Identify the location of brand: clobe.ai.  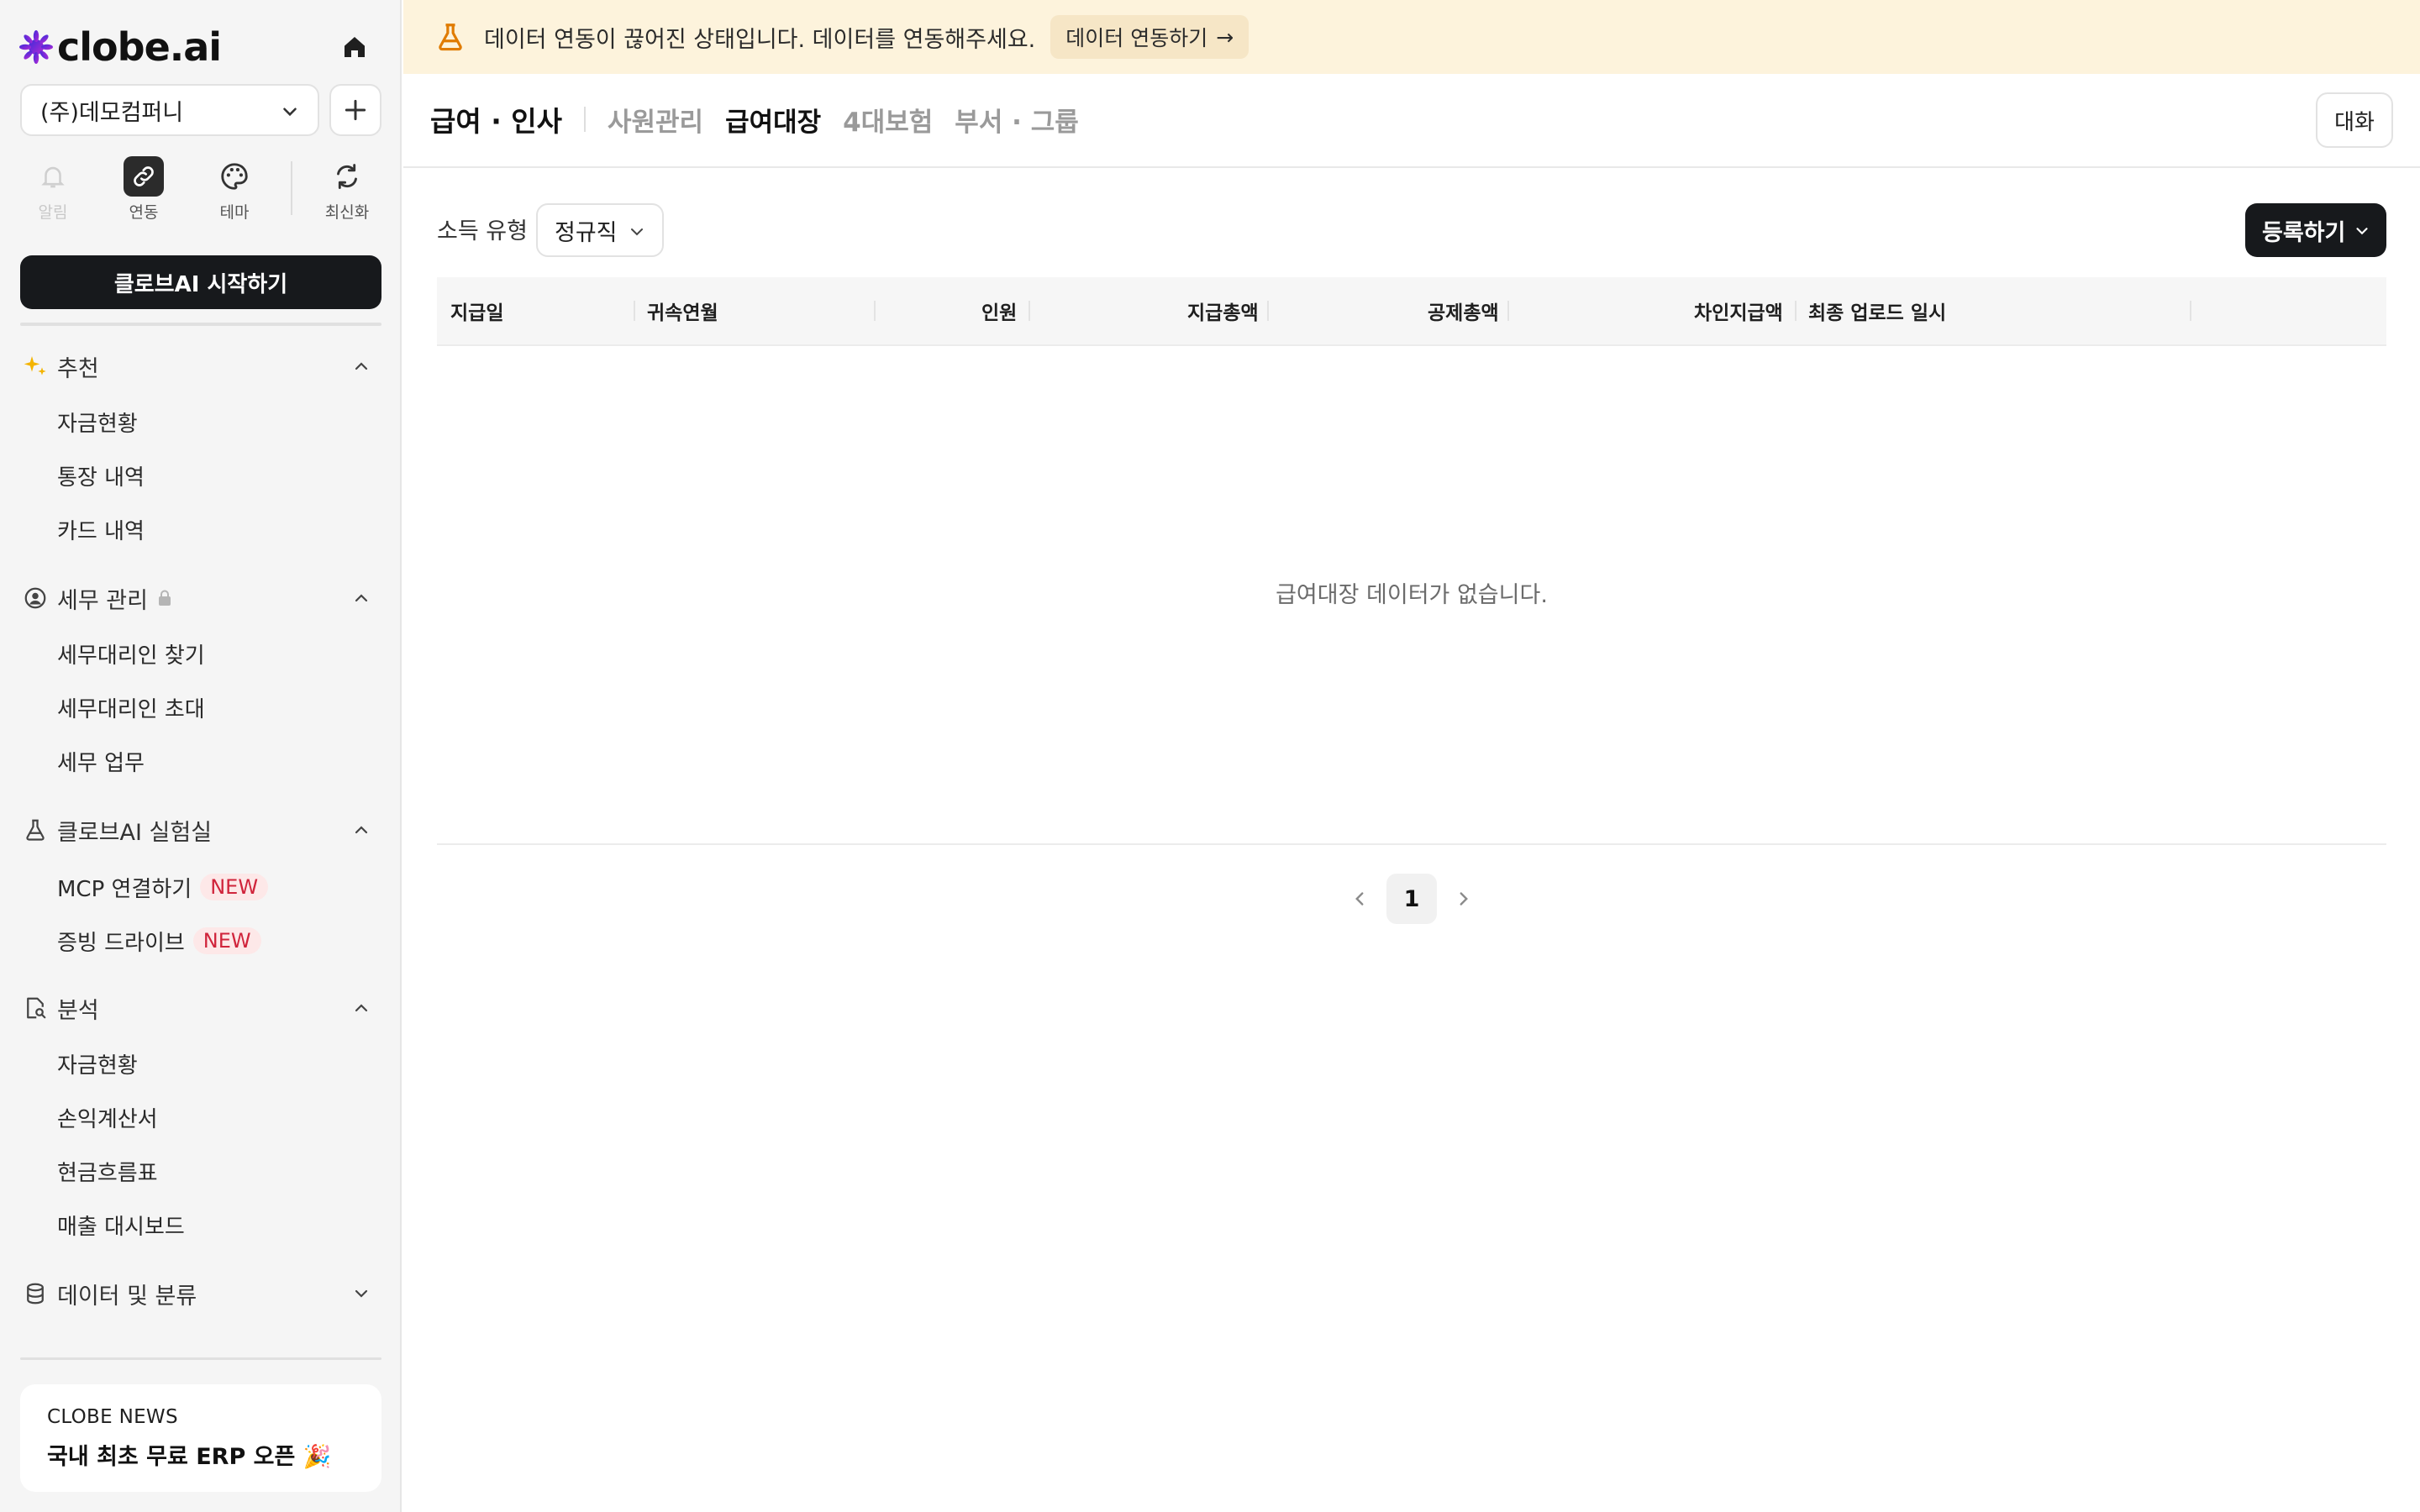
(120, 47).